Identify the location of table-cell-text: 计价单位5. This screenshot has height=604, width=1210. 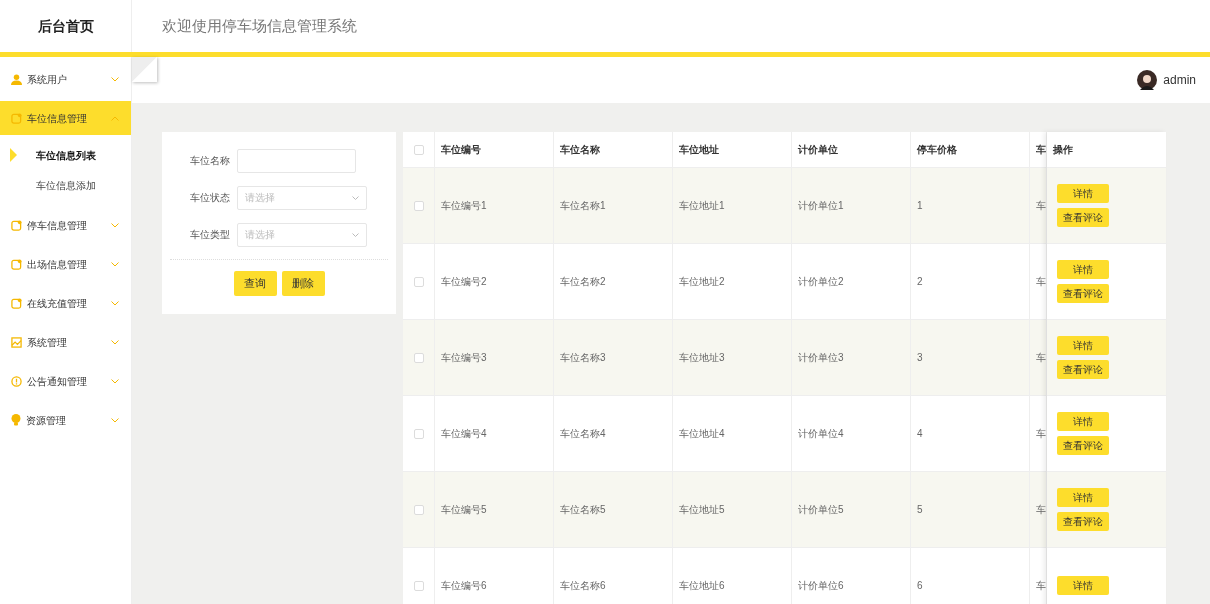
(821, 510).